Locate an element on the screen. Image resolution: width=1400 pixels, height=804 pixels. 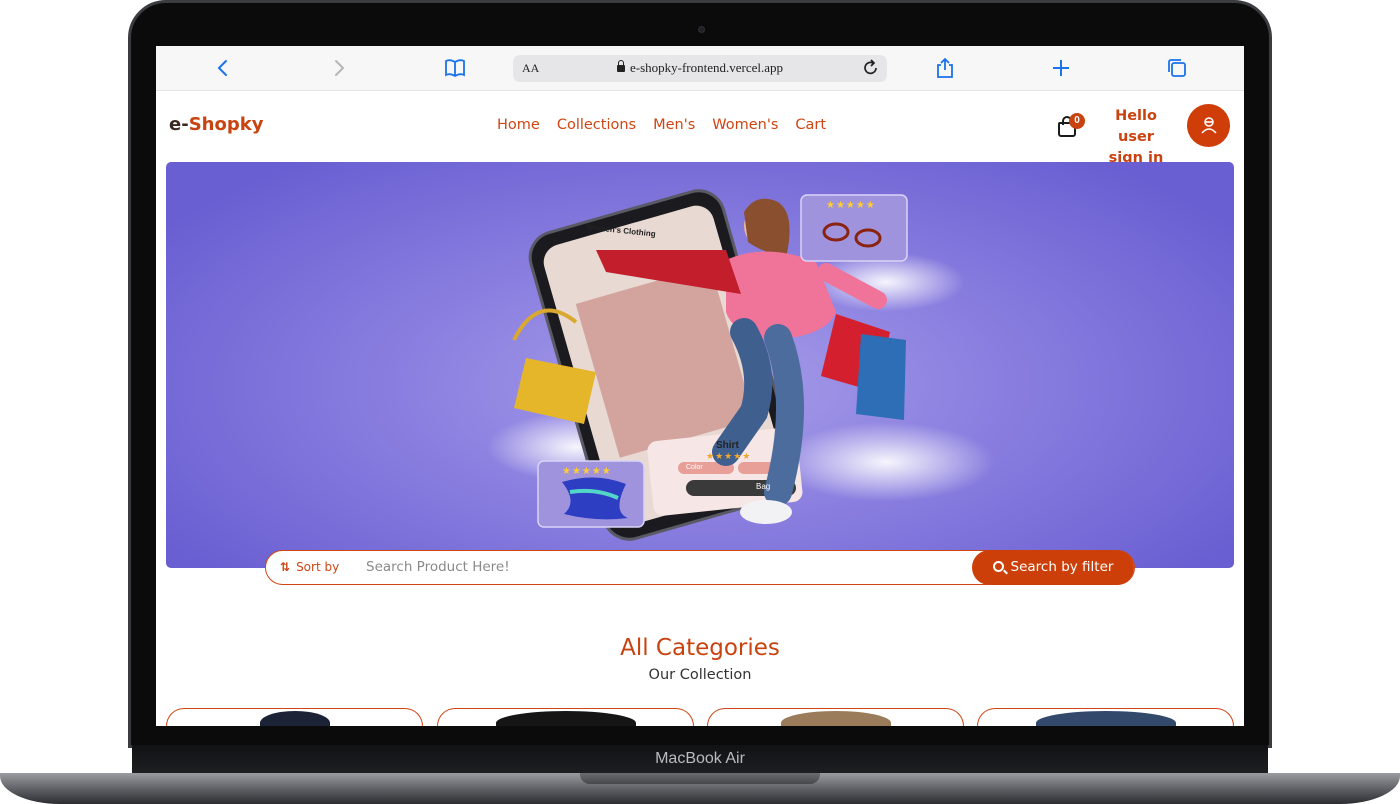
laptop-notch is located at coordinates (700, 778).